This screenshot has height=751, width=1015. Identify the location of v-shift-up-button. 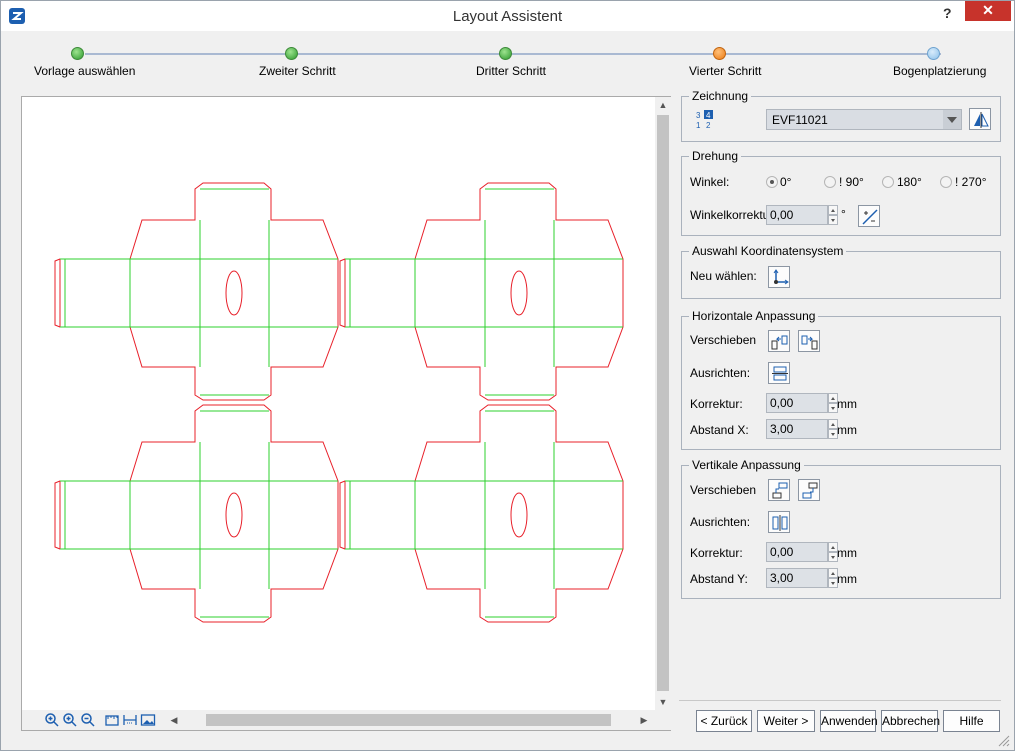
(779, 490).